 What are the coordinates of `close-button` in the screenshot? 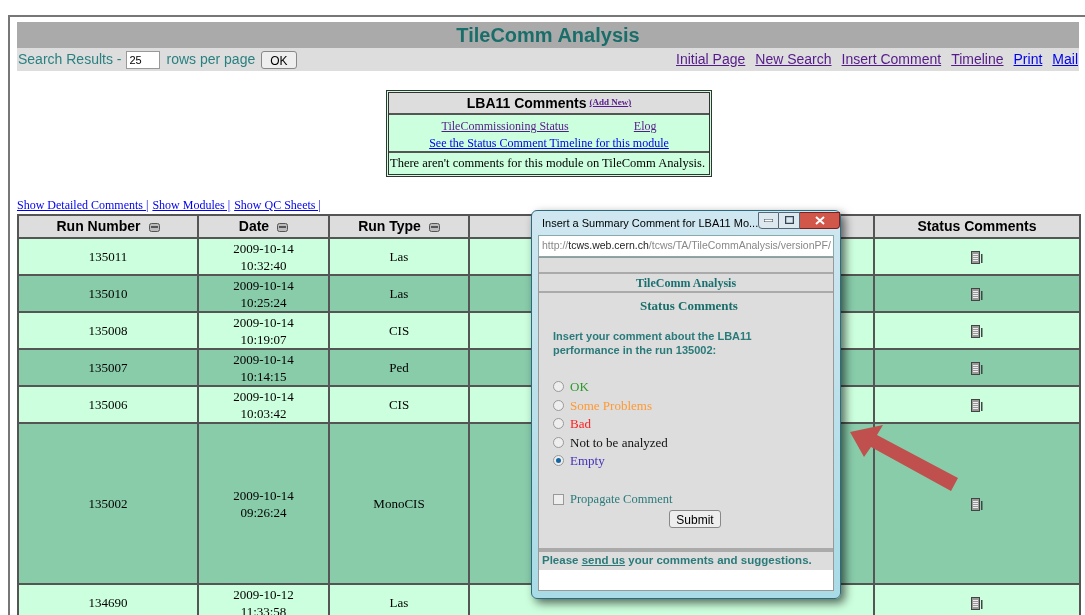 It's located at (820, 220).